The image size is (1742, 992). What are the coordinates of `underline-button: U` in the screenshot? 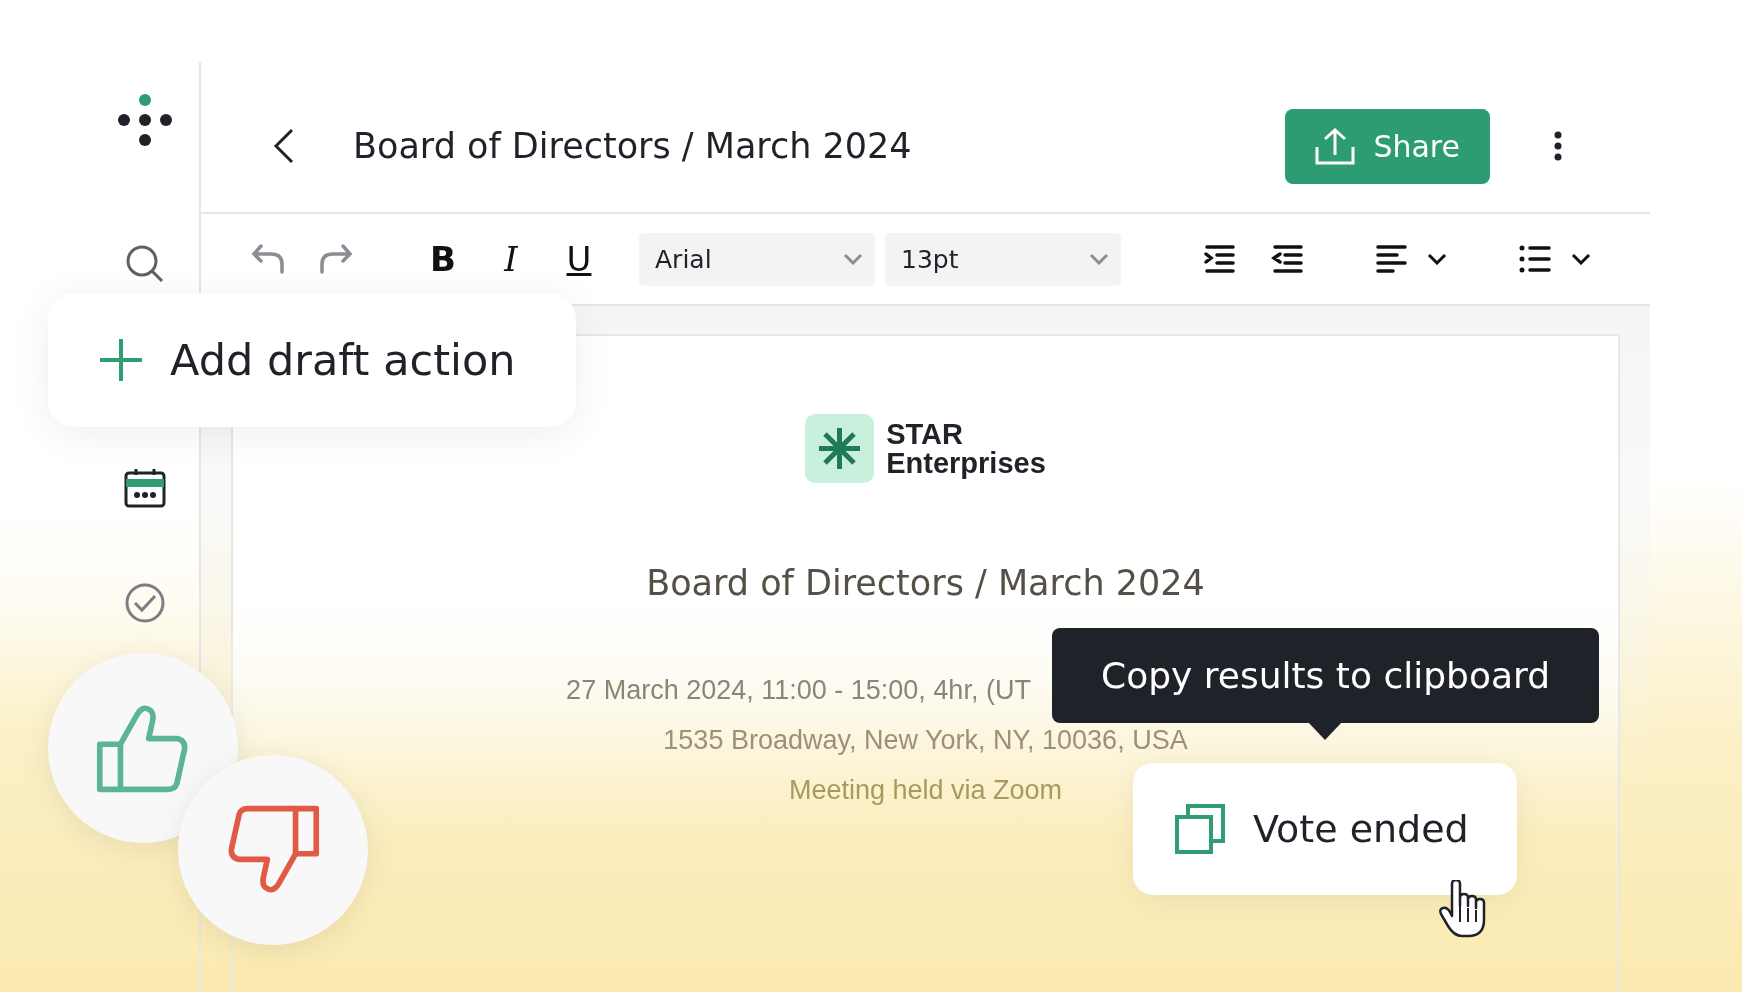 It's located at (579, 259).